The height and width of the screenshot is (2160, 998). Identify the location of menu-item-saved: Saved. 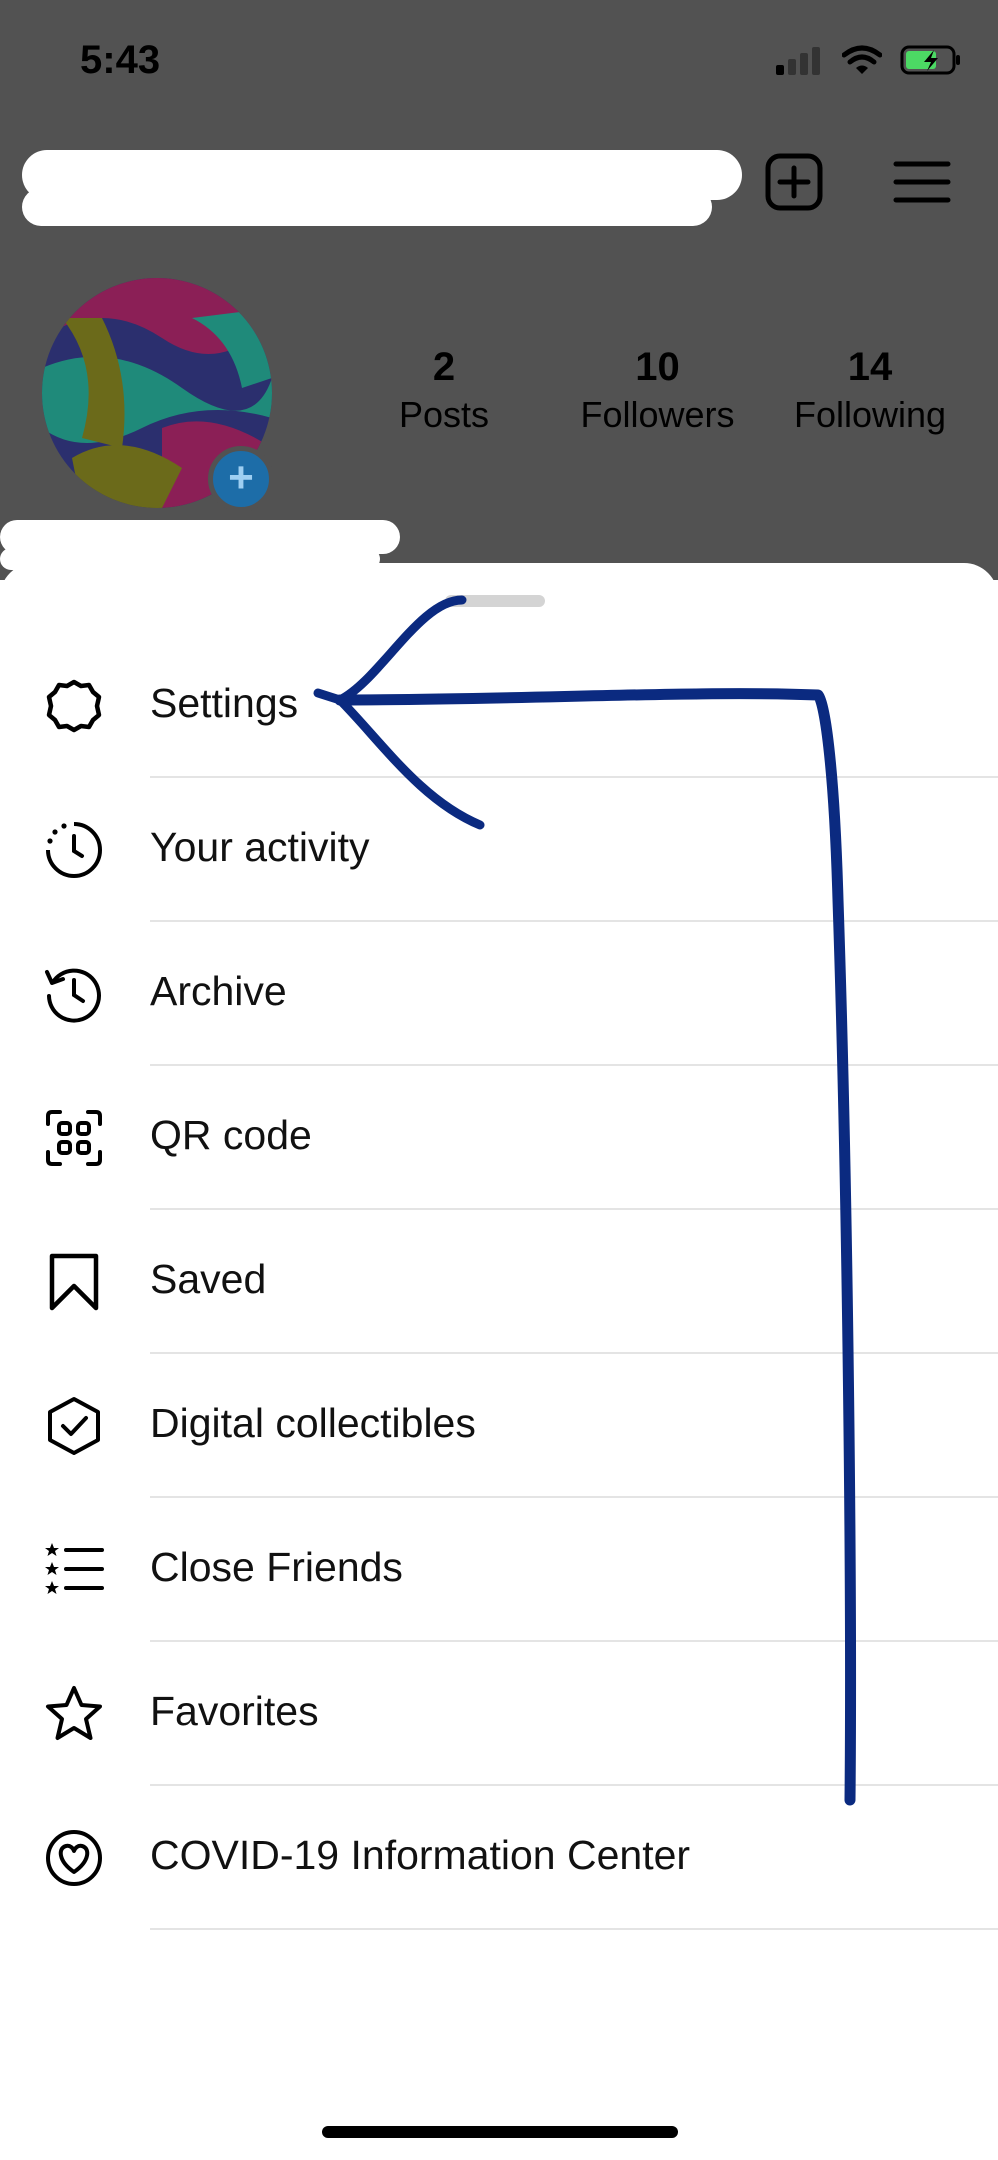
(499, 1282).